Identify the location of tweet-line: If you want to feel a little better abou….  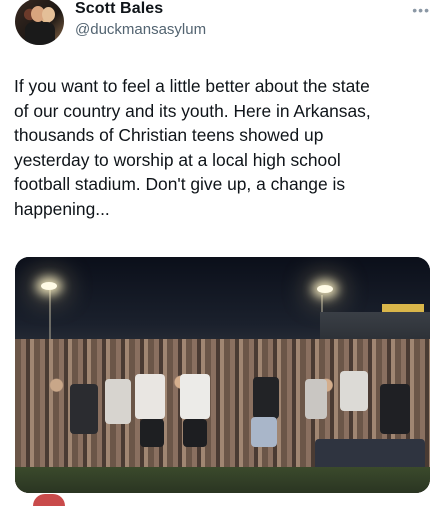
(192, 86).